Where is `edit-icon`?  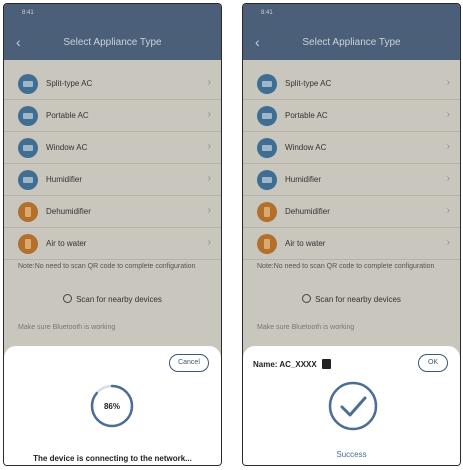
edit-icon is located at coordinates (326, 364).